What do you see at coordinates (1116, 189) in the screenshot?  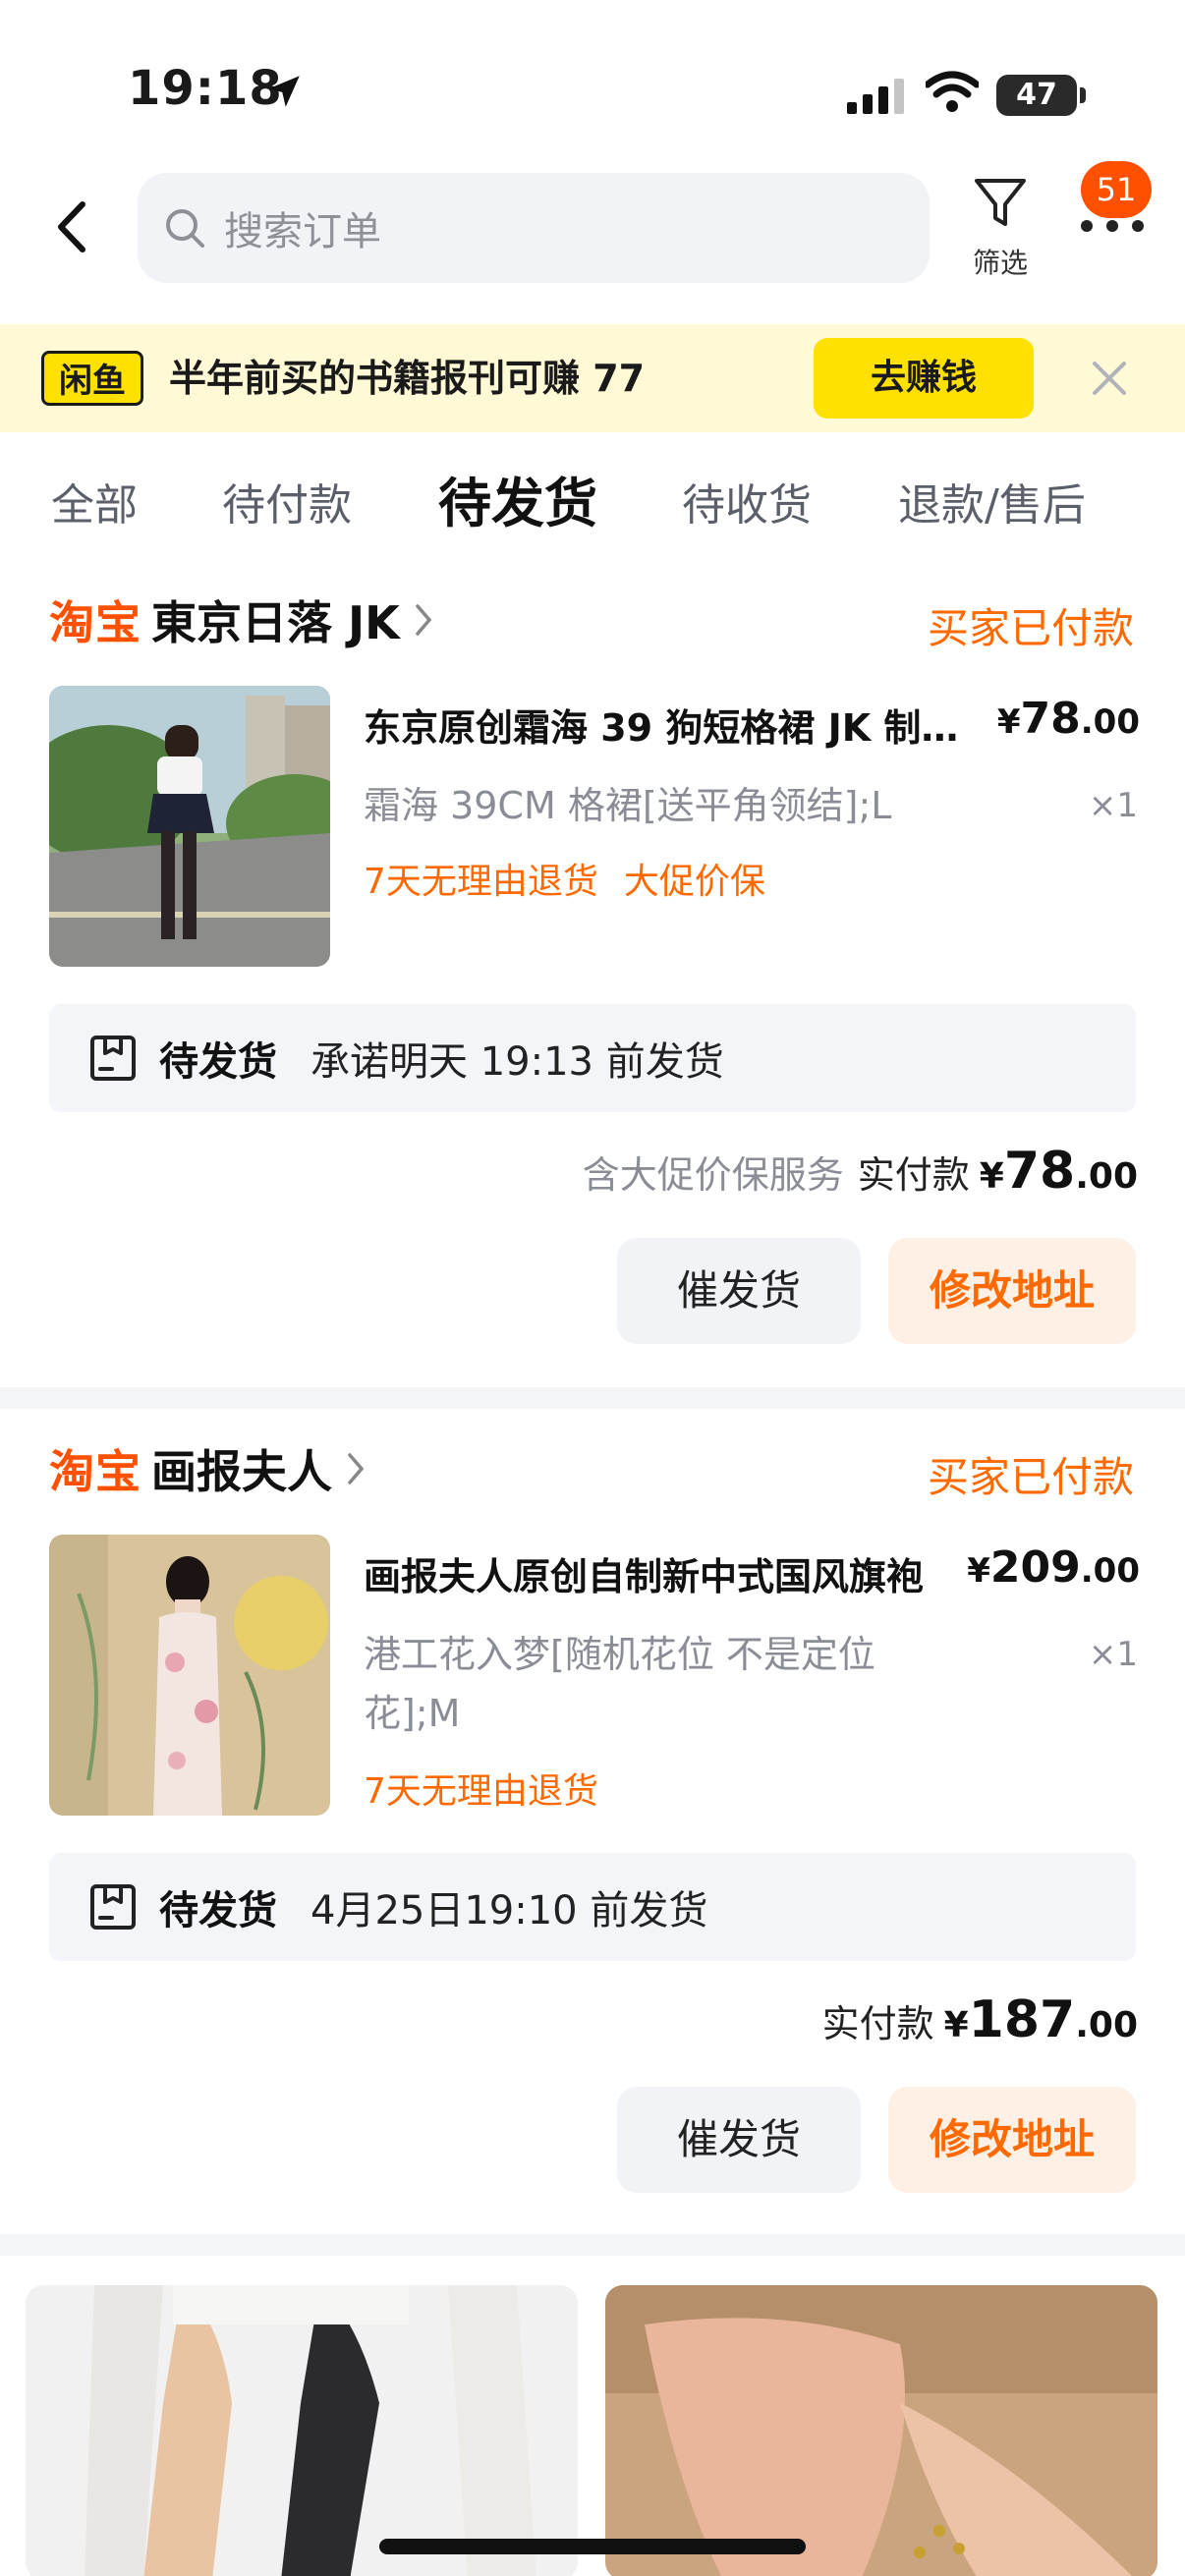 I see `message-badge: 51` at bounding box center [1116, 189].